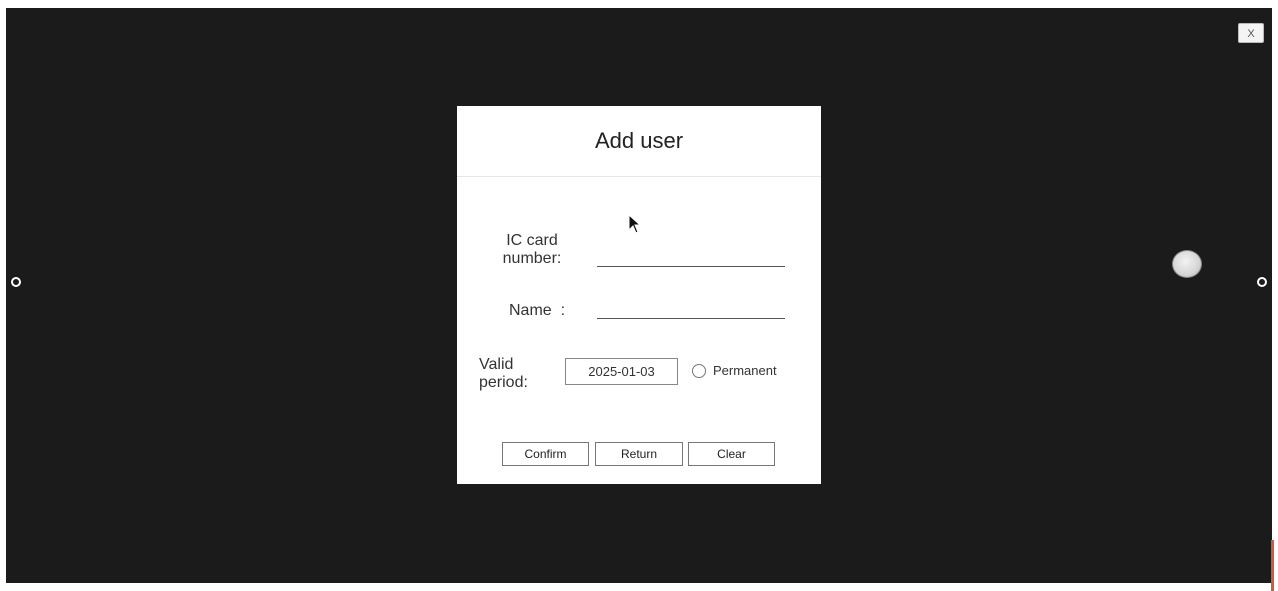  I want to click on name-input, so click(691, 308).